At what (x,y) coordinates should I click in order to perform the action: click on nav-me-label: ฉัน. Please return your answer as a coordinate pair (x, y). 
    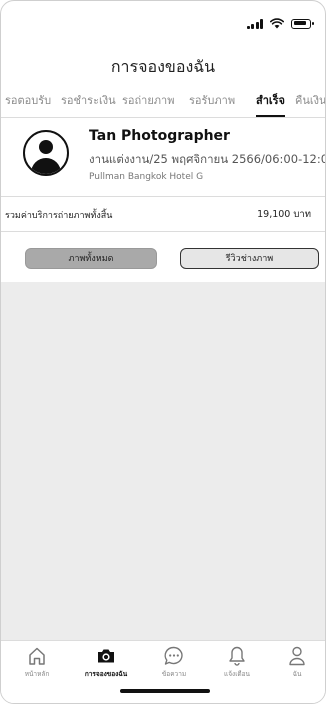
    Looking at the image, I should click on (297, 674).